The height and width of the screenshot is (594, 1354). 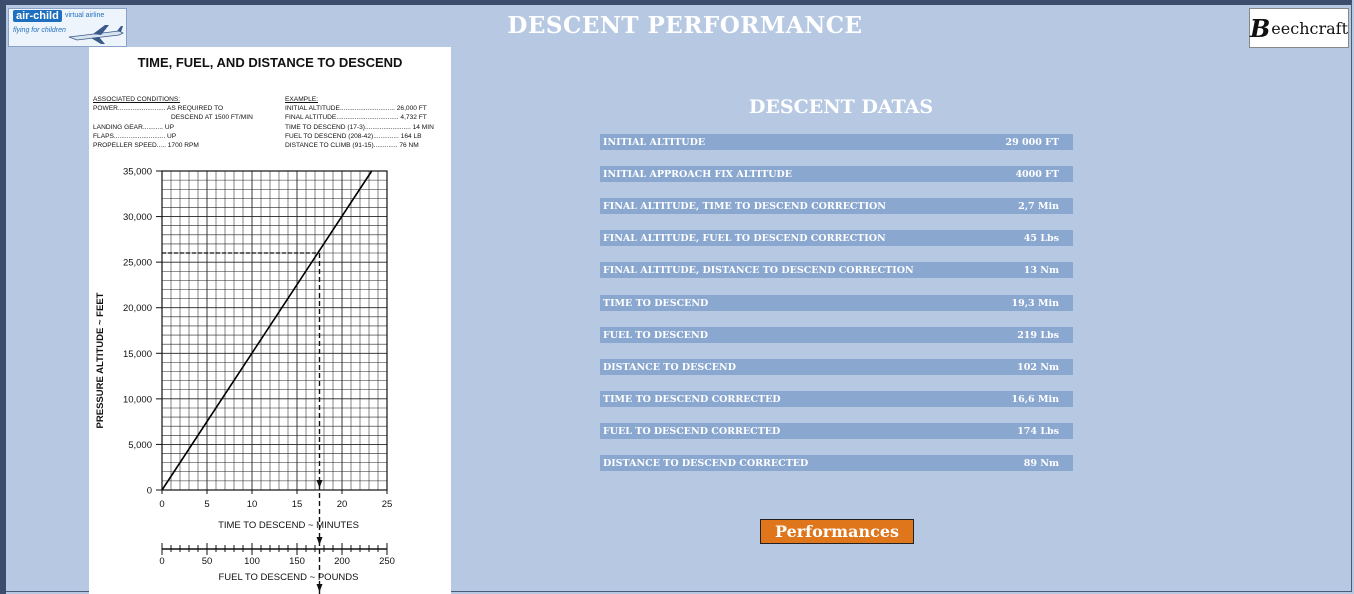 I want to click on descent-data-row: DISTANCE TO DESCEND 102 Nm, so click(x=836, y=366).